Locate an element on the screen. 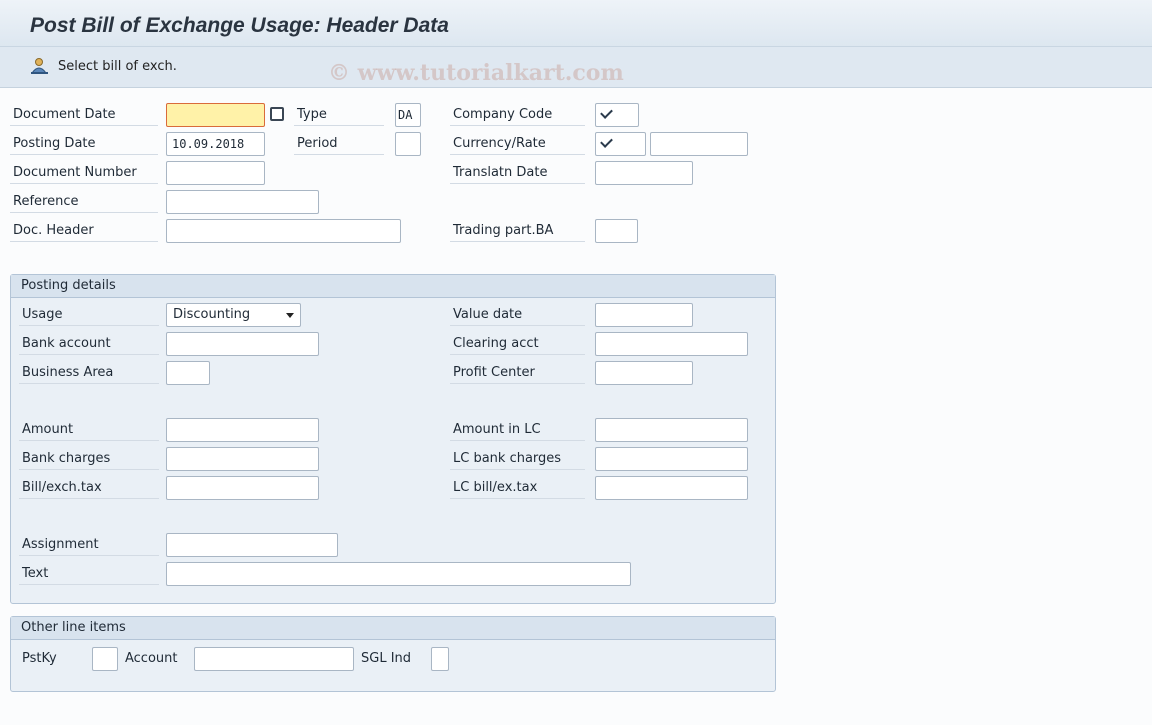 The width and height of the screenshot is (1152, 725). assignment-input is located at coordinates (252, 545).